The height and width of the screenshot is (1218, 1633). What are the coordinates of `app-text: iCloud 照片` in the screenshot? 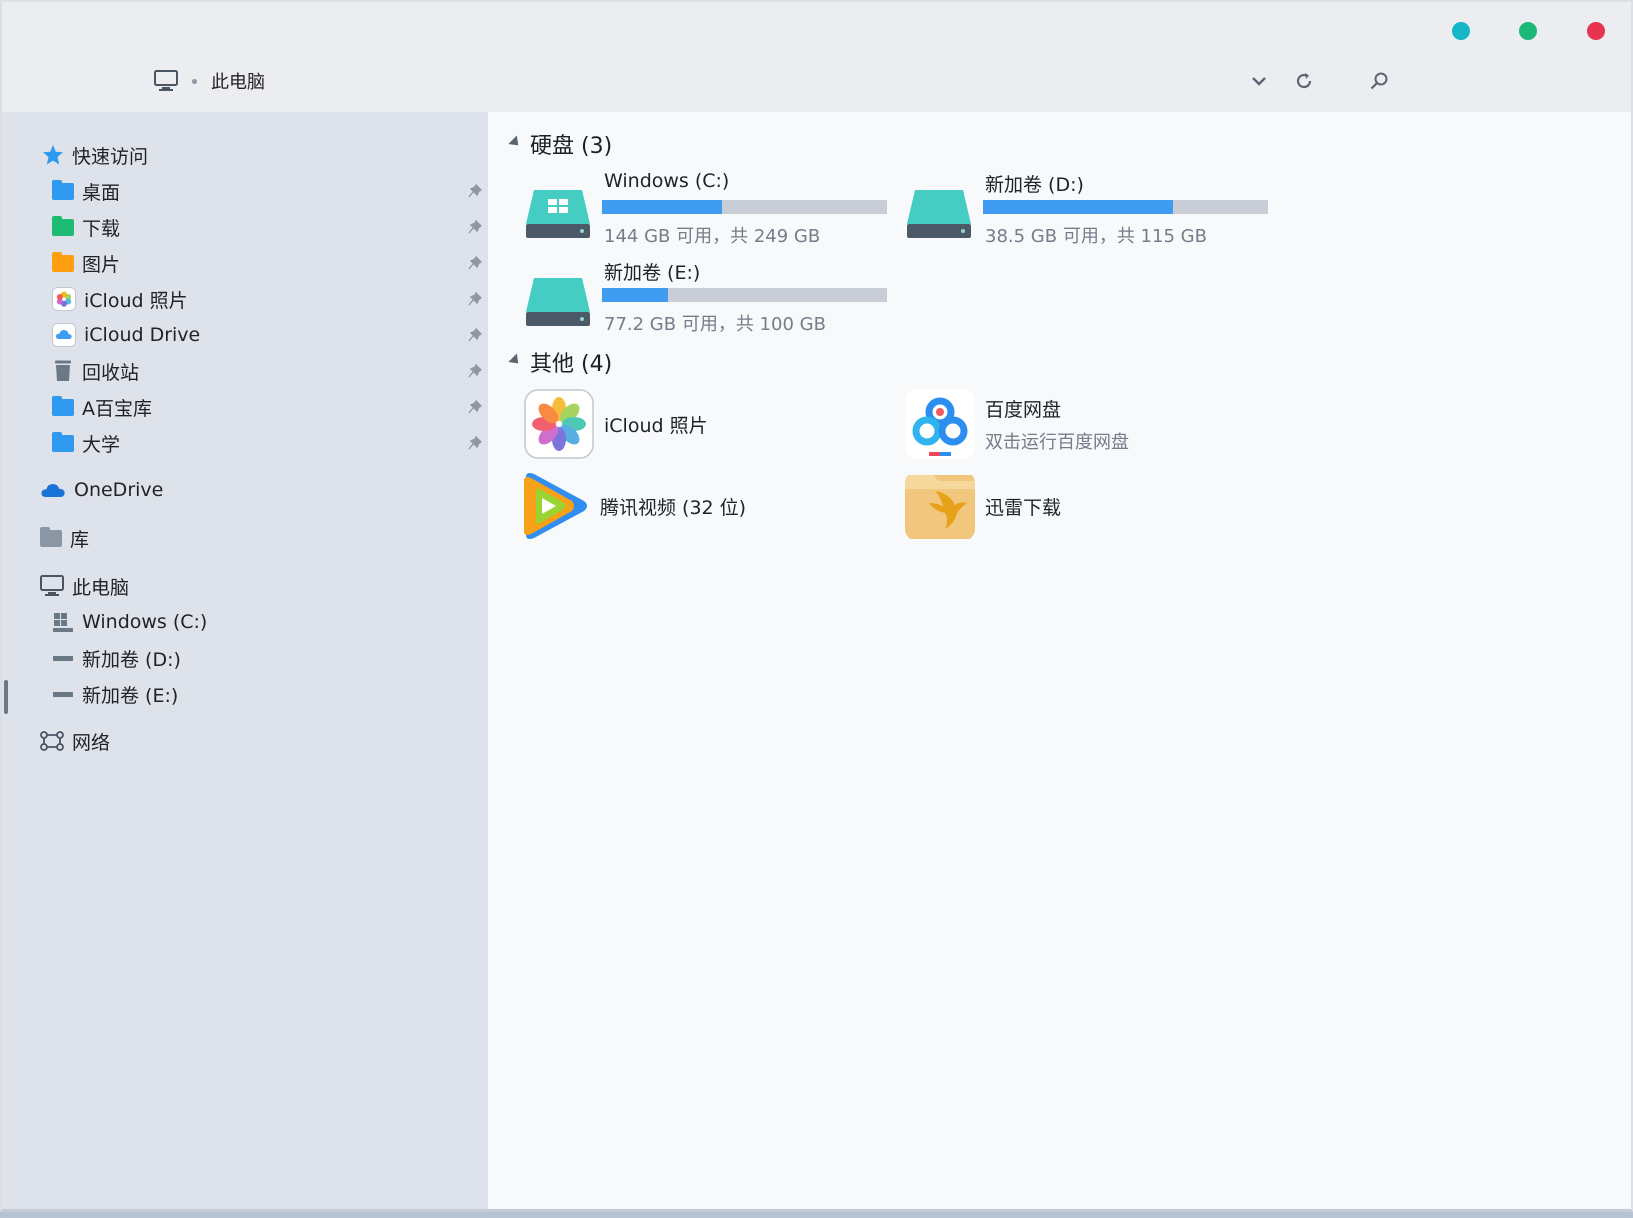 It's located at (656, 424).